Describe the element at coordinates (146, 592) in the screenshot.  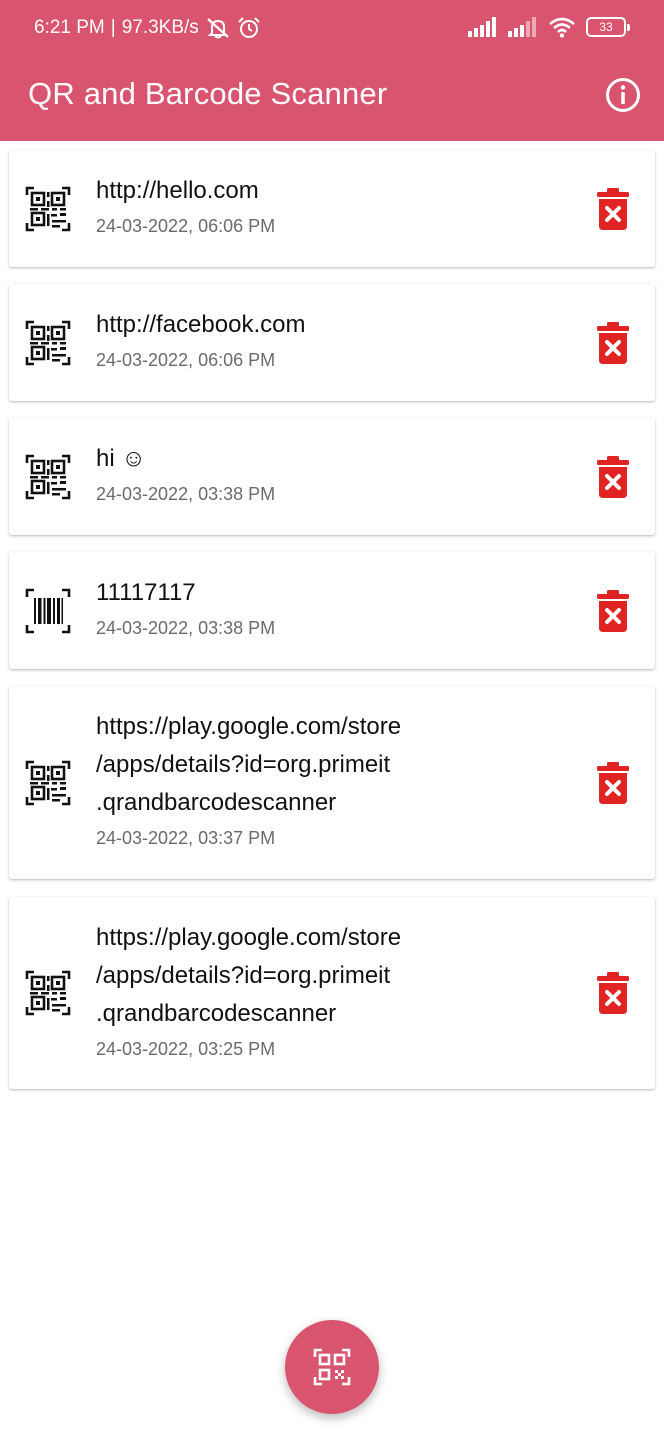
I see `scan-result-text: 11117117` at that location.